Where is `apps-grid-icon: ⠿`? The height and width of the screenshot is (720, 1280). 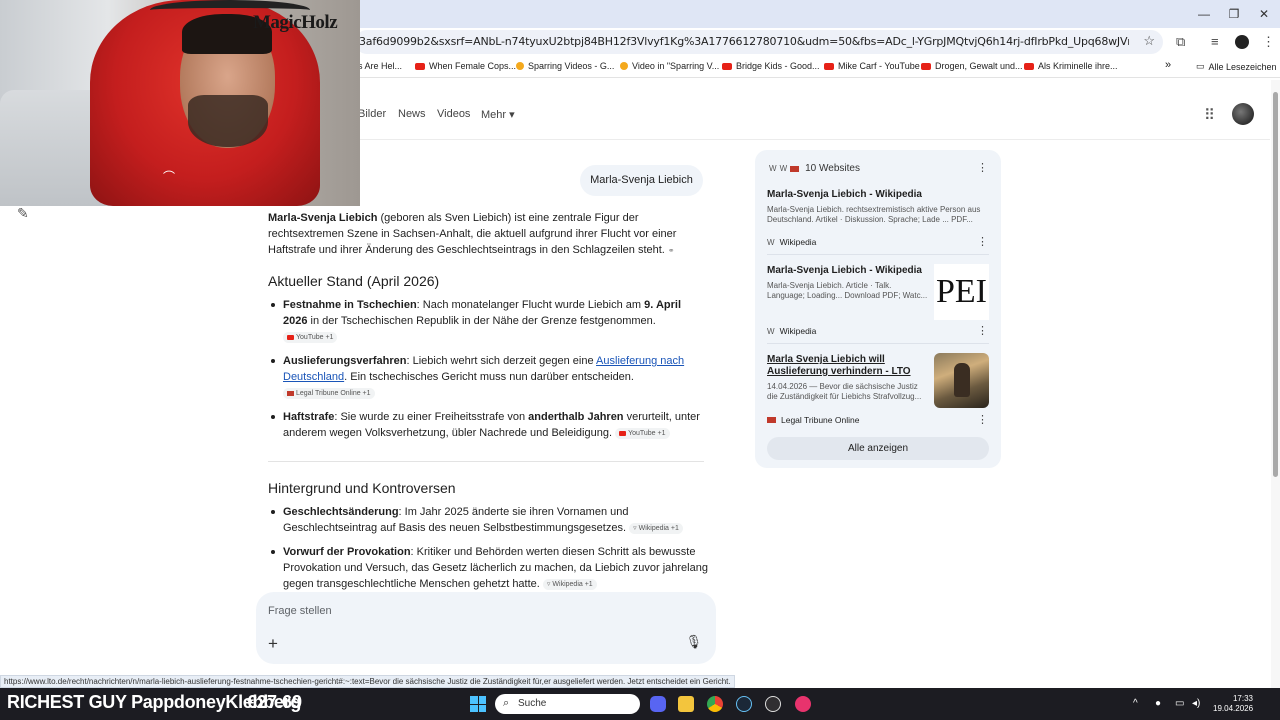 apps-grid-icon: ⠿ is located at coordinates (1209, 115).